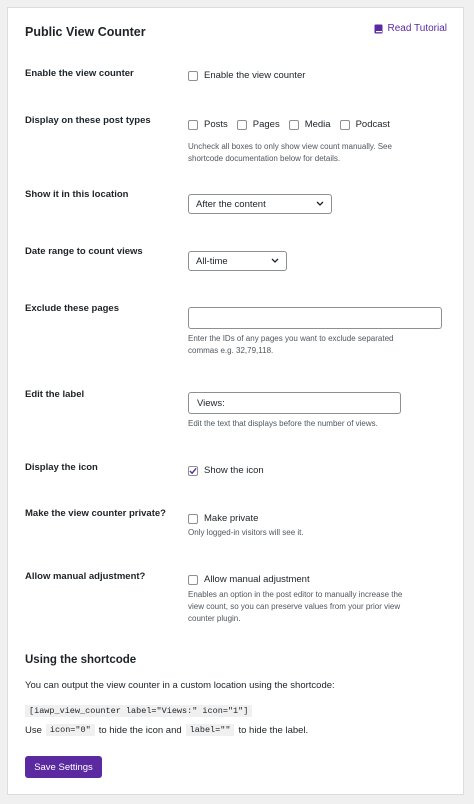  Describe the element at coordinates (88, 120) in the screenshot. I see `post-types-label: Display on these post types` at that location.